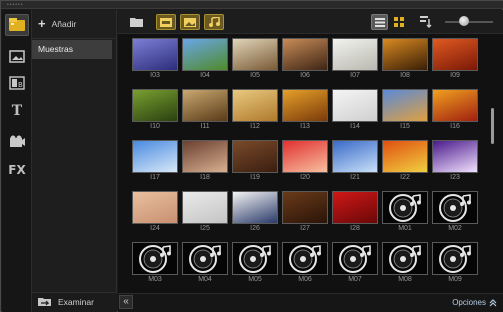 The width and height of the screenshot is (503, 312). What do you see at coordinates (66, 301) in the screenshot?
I see `browse-button: Examinar` at bounding box center [66, 301].